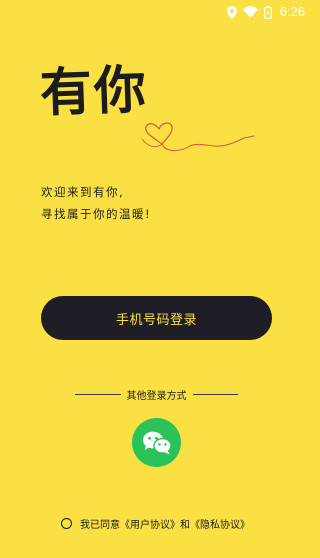 Image resolution: width=320 pixels, height=558 pixels. I want to click on user-agreement-link: 《用户协议》, so click(150, 525).